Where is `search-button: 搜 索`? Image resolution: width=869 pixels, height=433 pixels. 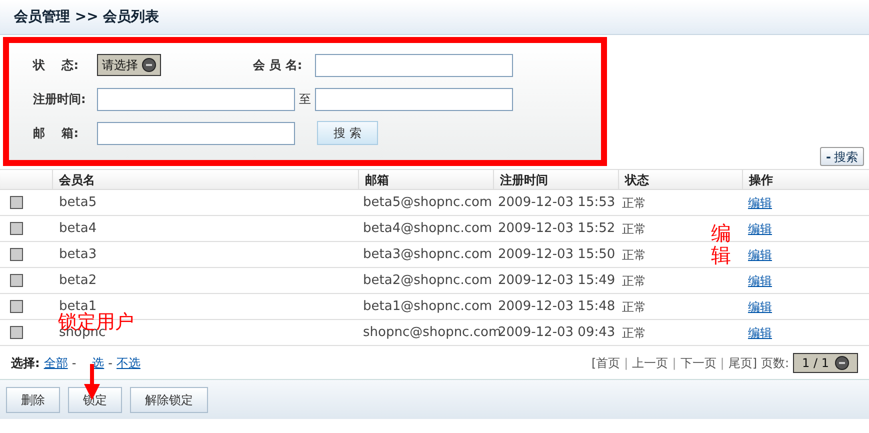 search-button: 搜 索 is located at coordinates (347, 133).